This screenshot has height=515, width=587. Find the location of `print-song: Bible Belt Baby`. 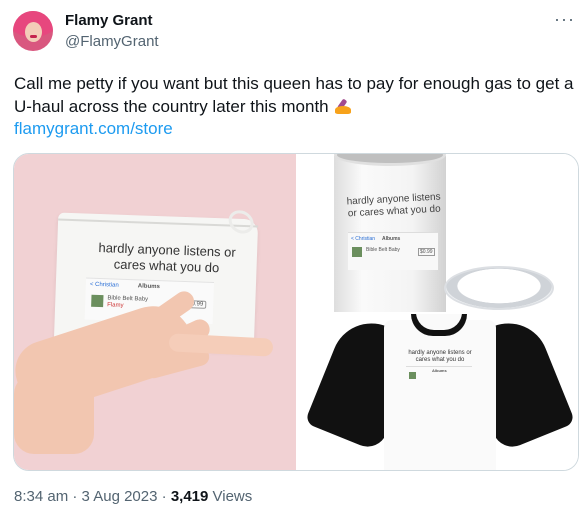

print-song: Bible Belt Baby is located at coordinates (383, 250).